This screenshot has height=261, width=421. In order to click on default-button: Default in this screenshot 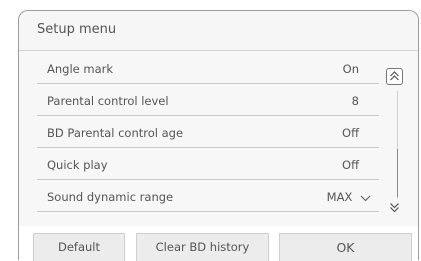, I will do `click(79, 247)`.